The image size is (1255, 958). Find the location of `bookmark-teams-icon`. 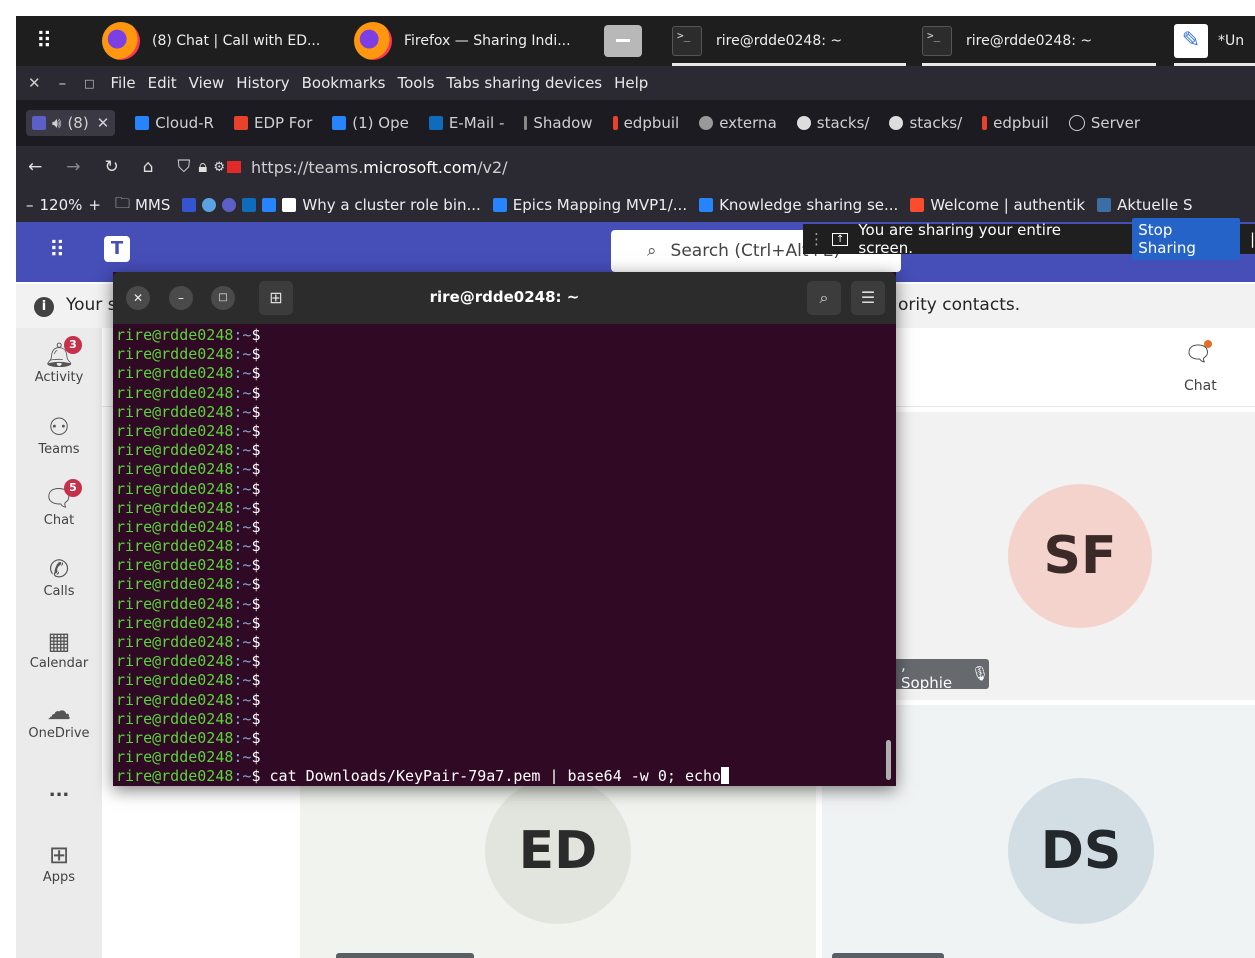

bookmark-teams-icon is located at coordinates (229, 205).